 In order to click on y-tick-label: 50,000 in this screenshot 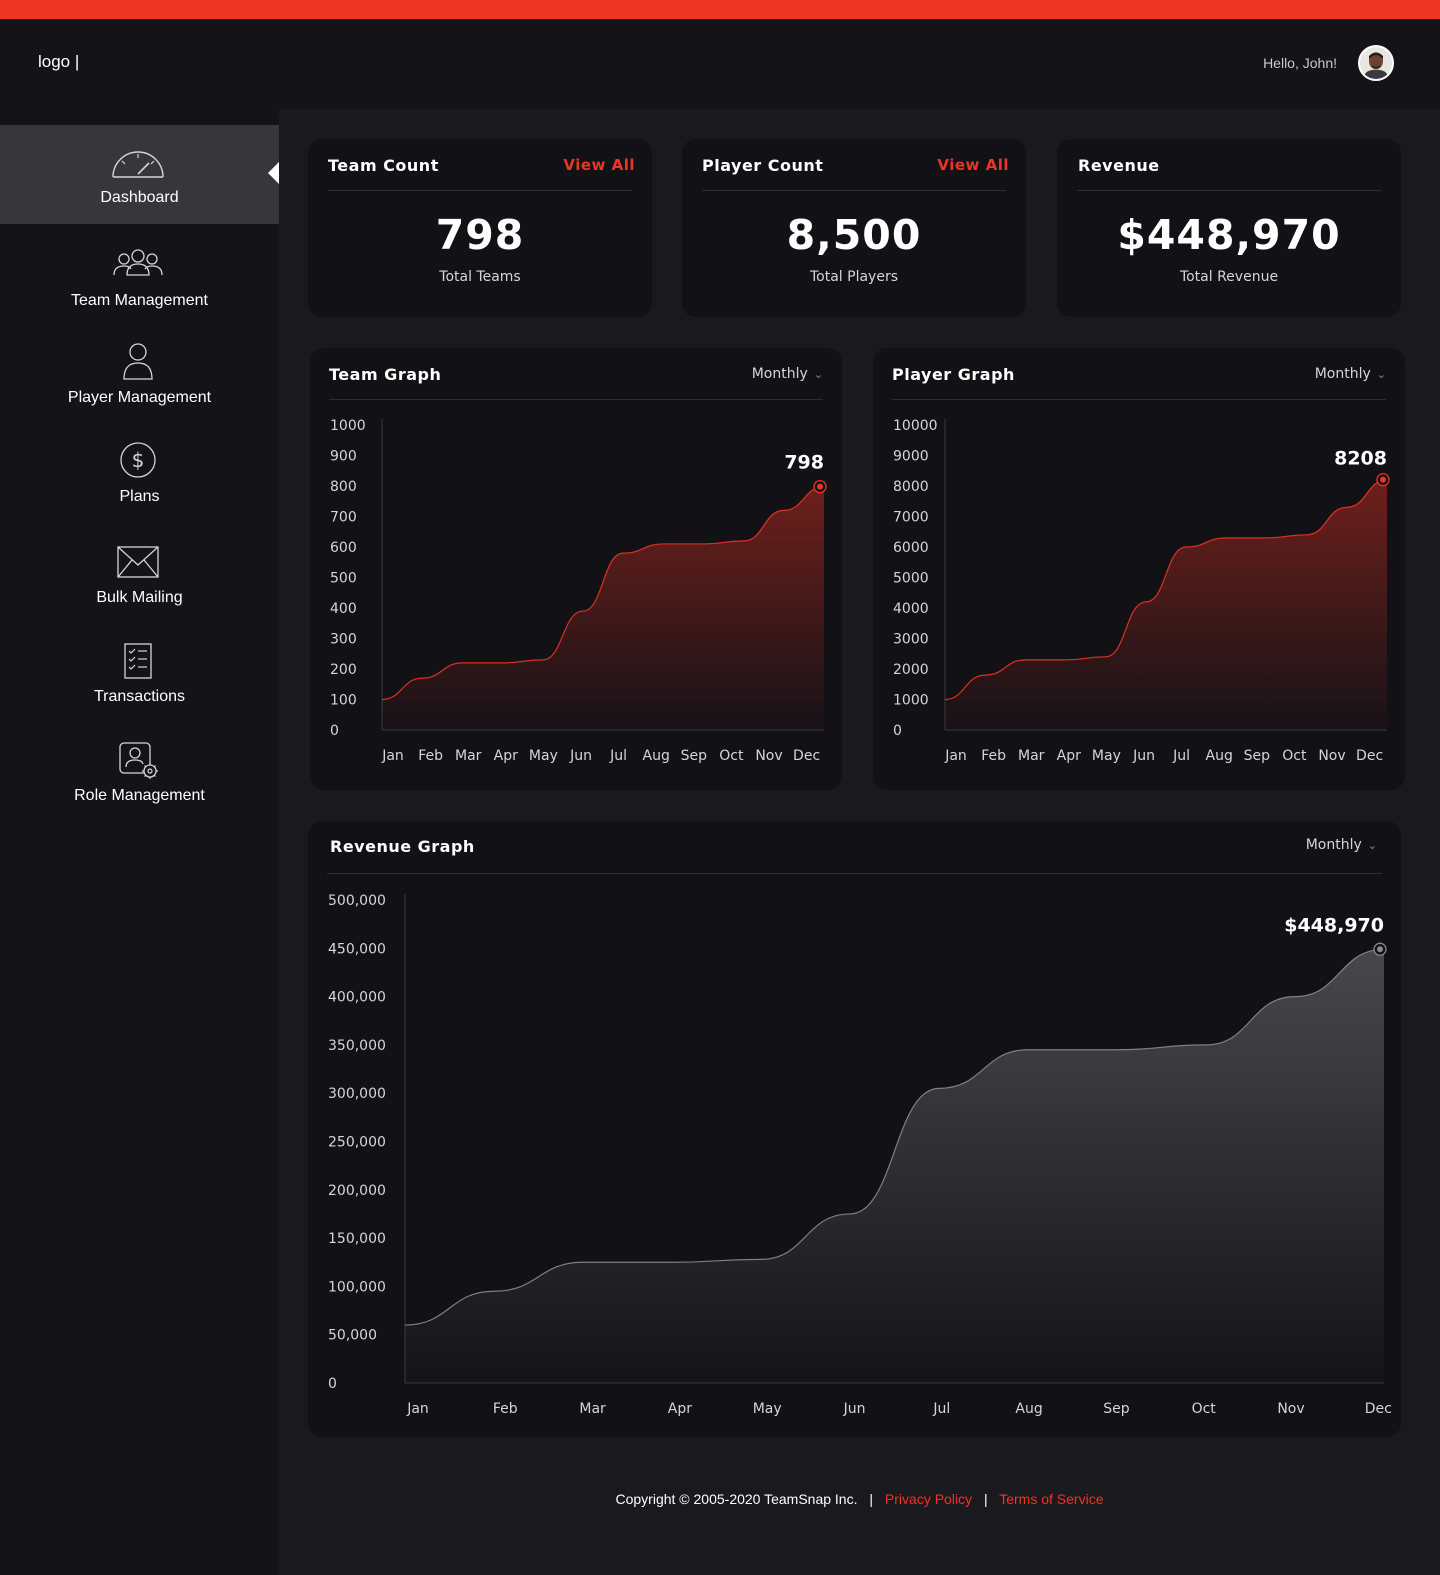, I will do `click(352, 1336)`.